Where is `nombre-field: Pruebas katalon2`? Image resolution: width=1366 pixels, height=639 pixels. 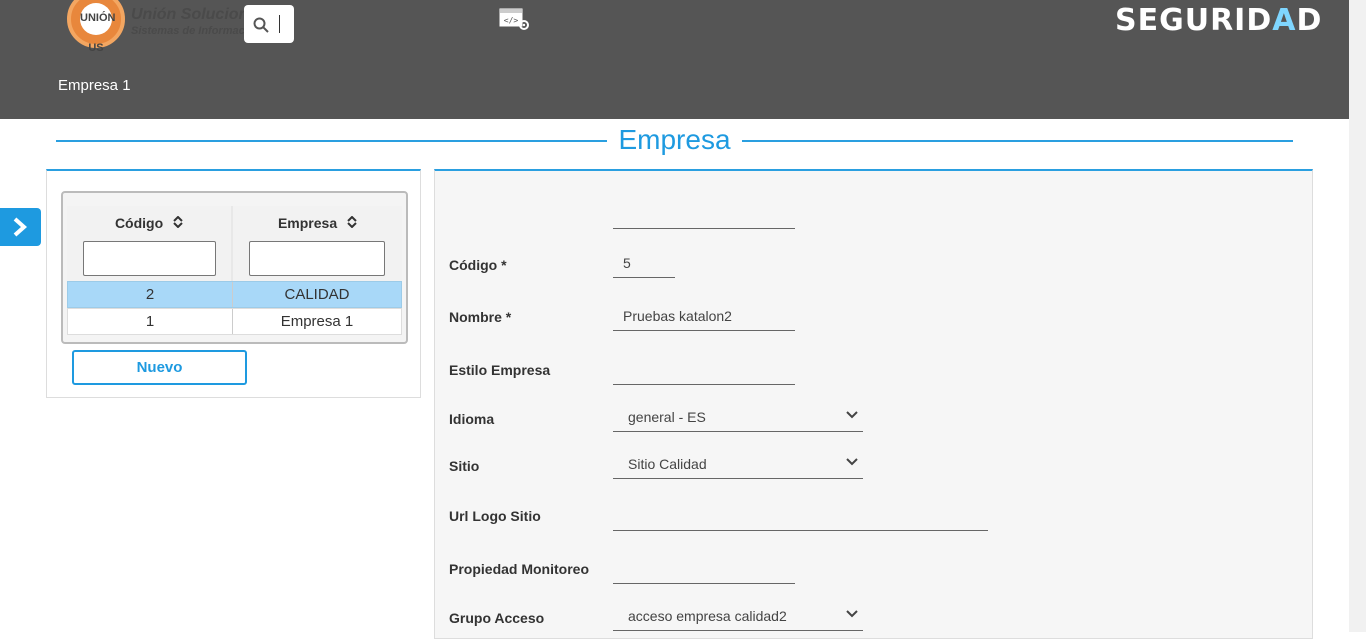 nombre-field: Pruebas katalon2 is located at coordinates (704, 316).